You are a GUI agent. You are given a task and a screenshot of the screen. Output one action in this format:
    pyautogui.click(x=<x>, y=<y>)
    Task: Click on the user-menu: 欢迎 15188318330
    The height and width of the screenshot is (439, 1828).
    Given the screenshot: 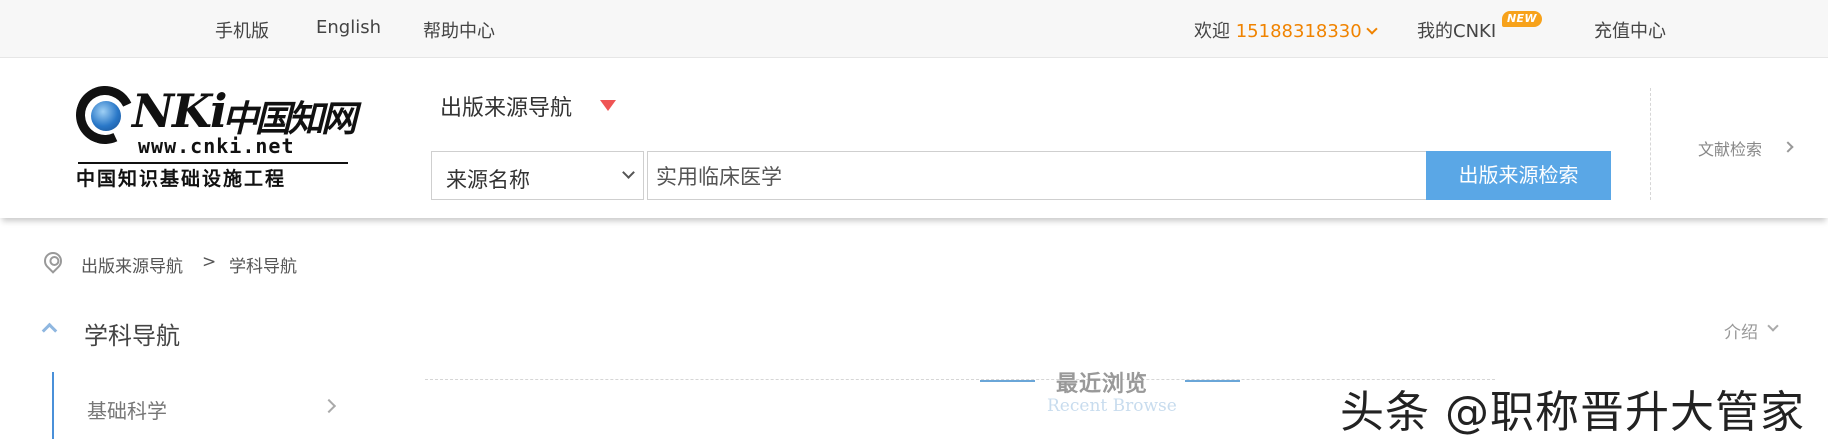 What is the action you would take?
    pyautogui.click(x=1286, y=30)
    